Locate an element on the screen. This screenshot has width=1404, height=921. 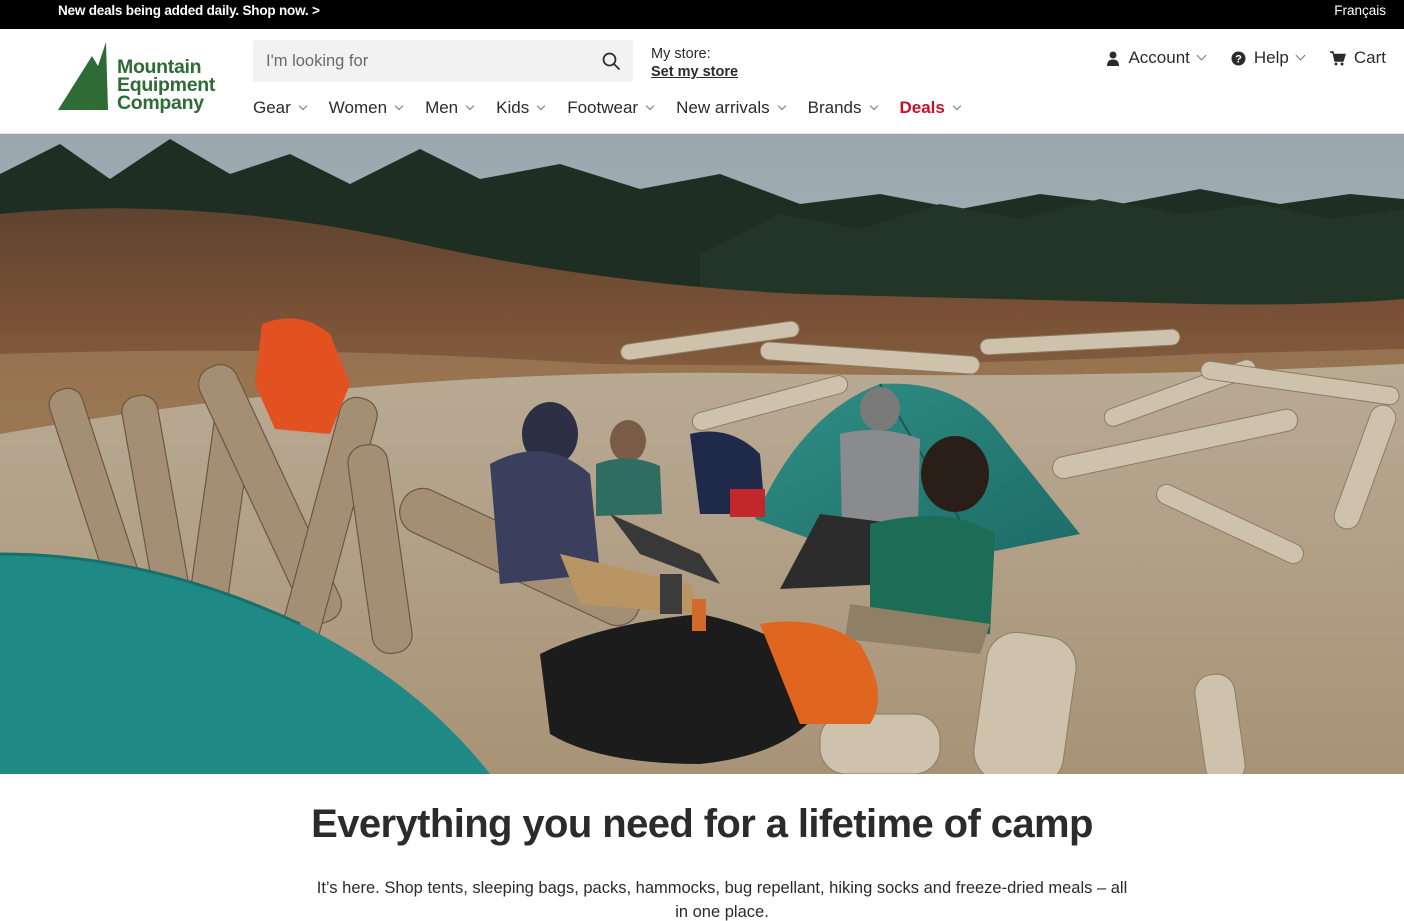
utility-nav: Account ? Help Cart is located at coordinates (1233, 58).